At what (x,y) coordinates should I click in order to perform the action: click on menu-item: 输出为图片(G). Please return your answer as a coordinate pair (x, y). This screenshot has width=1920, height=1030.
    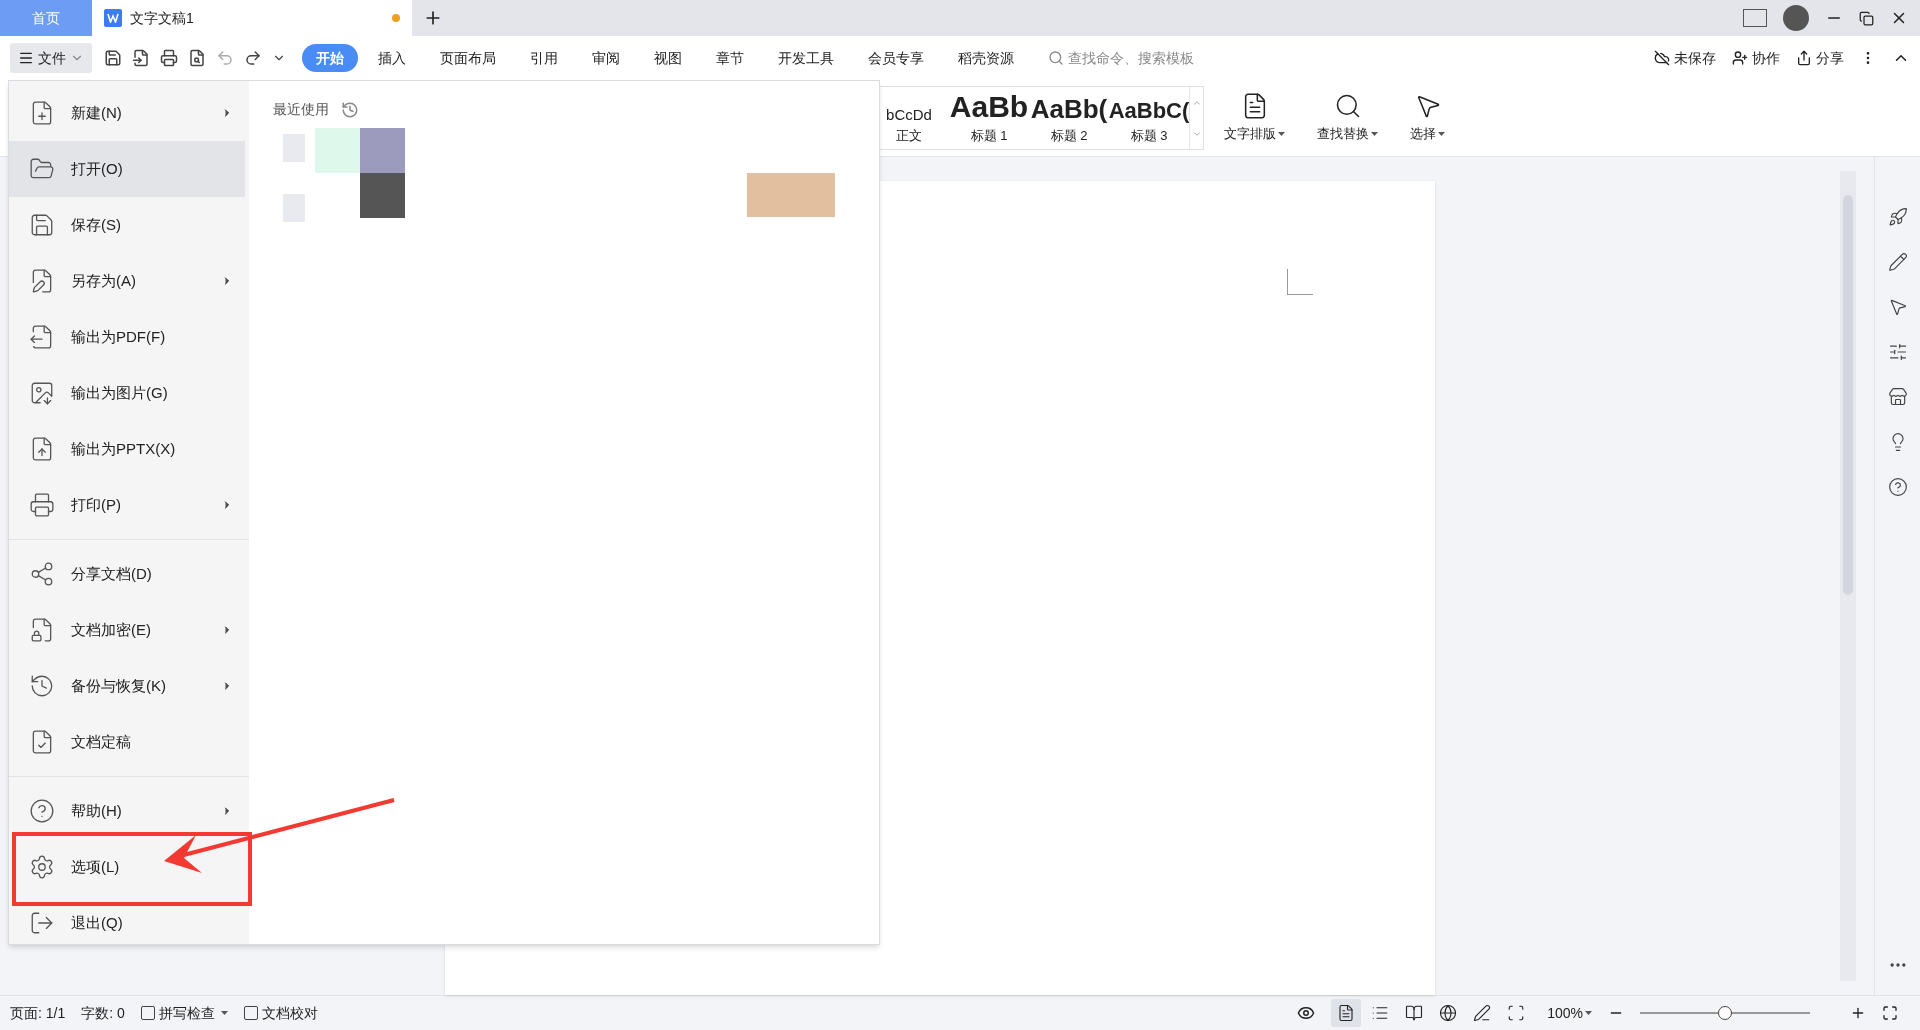
    Looking at the image, I should click on (127, 393).